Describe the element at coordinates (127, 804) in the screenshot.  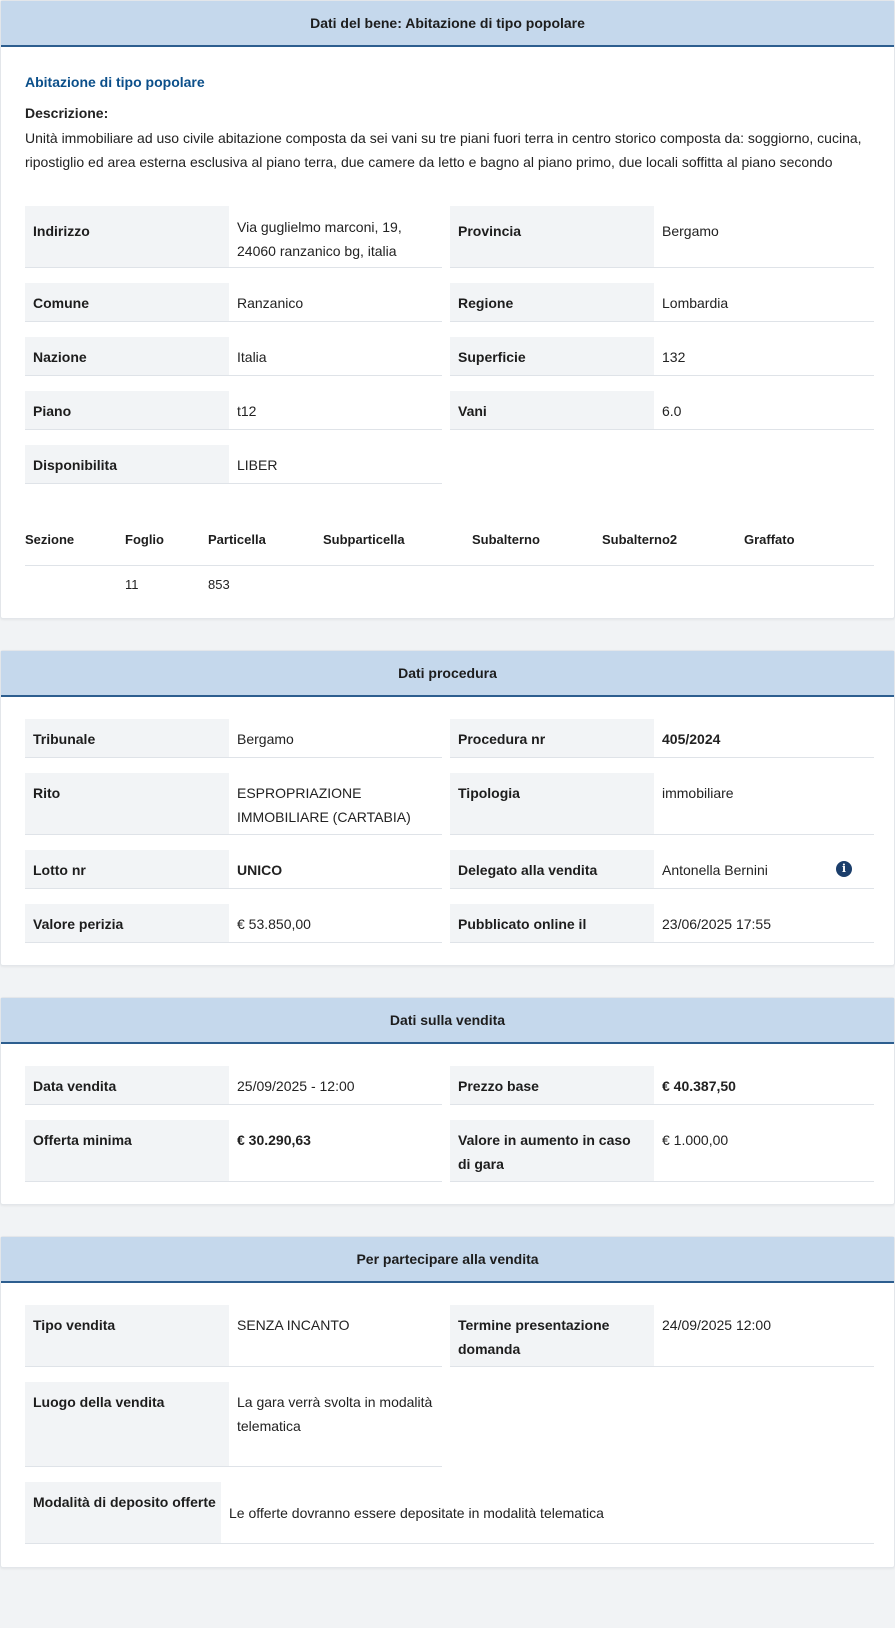
I see `label-rito: Rito` at that location.